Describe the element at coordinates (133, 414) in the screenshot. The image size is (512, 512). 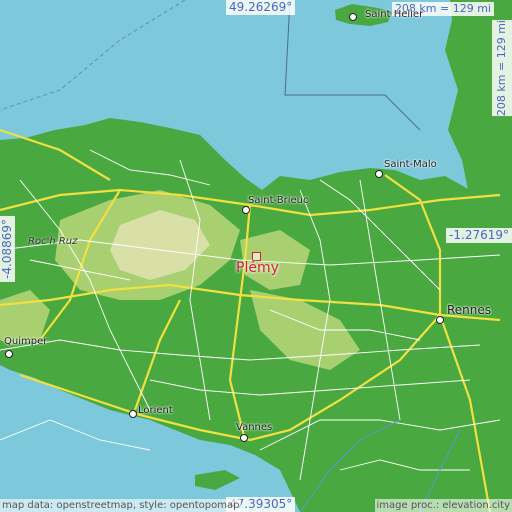
I see `city-dot-lorient` at that location.